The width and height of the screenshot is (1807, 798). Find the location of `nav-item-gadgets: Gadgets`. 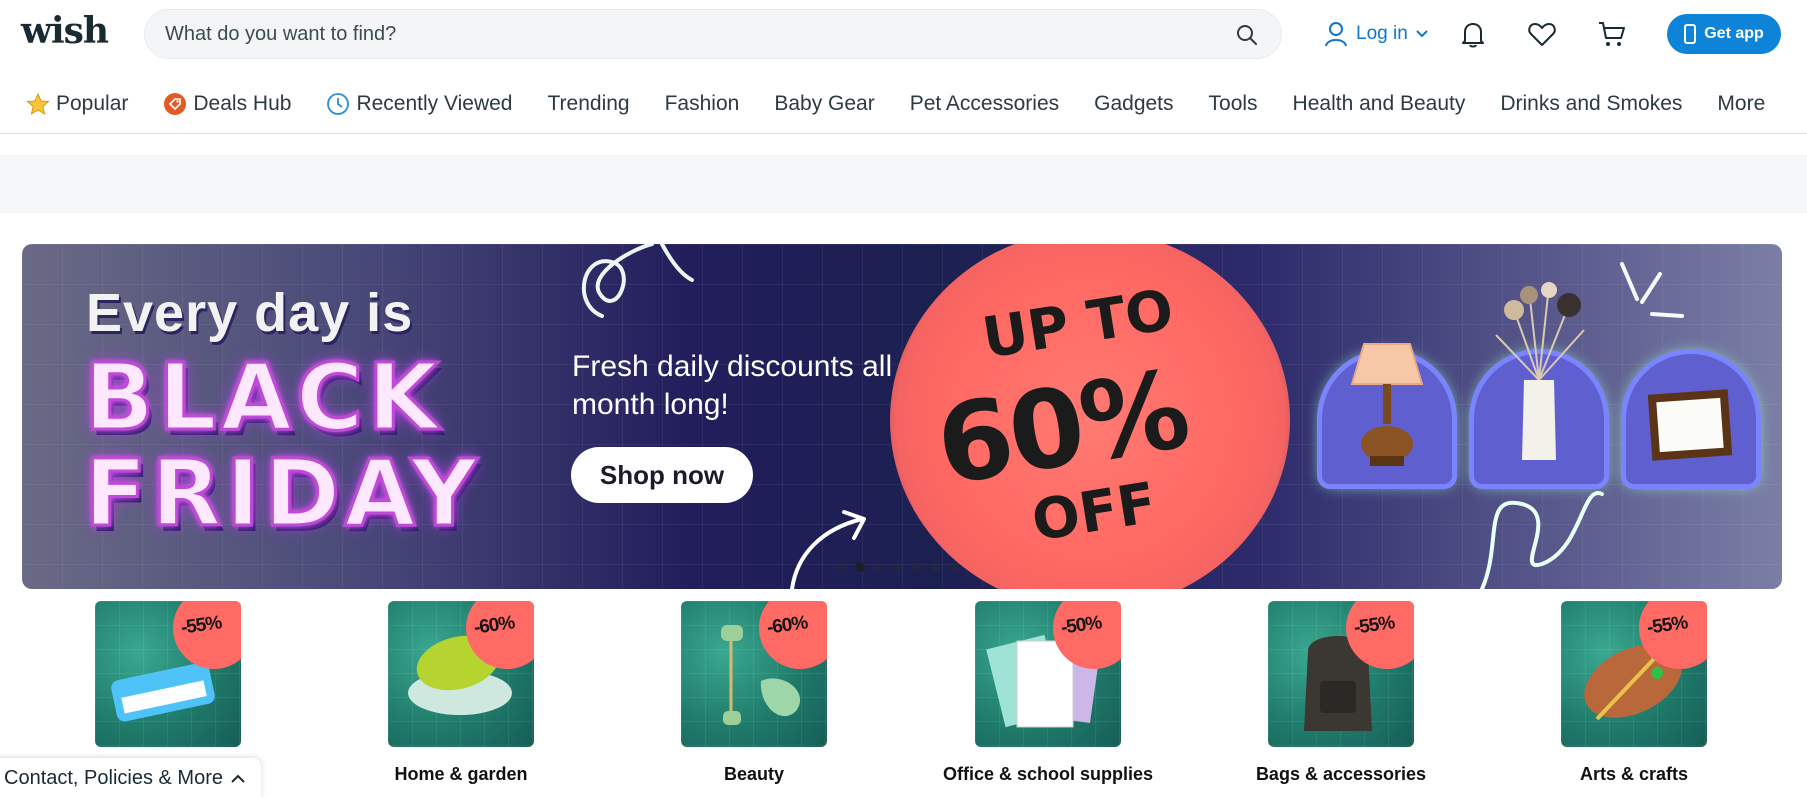

nav-item-gadgets: Gadgets is located at coordinates (1133, 104).